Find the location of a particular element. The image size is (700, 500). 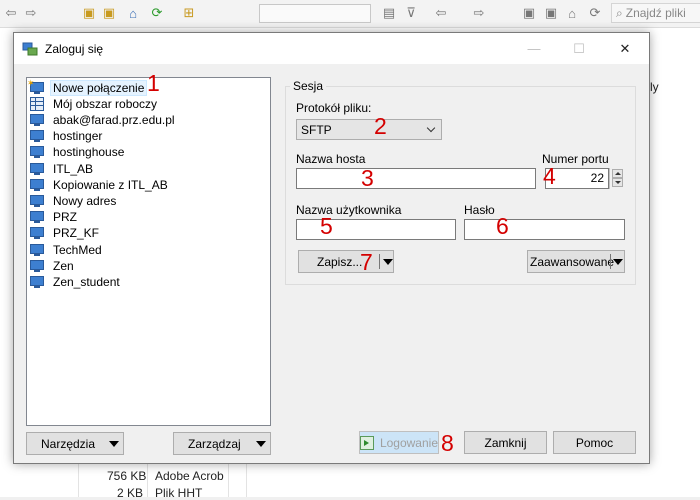

annotation-number: 7 is located at coordinates (366, 262).